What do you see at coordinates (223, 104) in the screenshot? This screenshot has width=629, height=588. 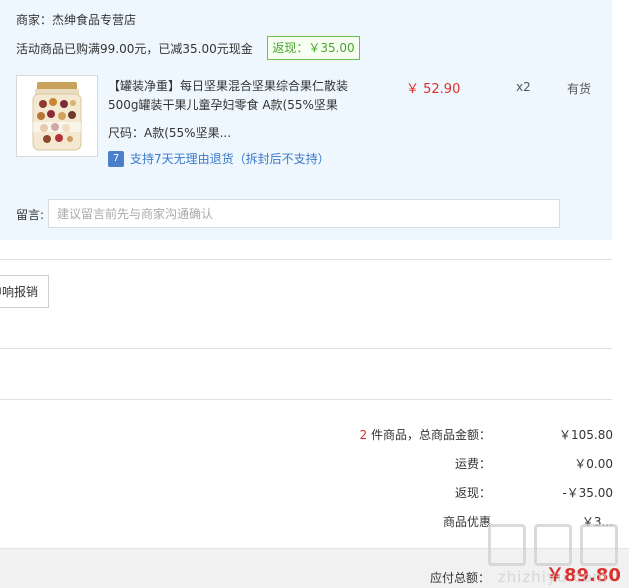 I see `product-title-line2: 500g罐装干果儿童孕妇零食 A款(55%坚果` at bounding box center [223, 104].